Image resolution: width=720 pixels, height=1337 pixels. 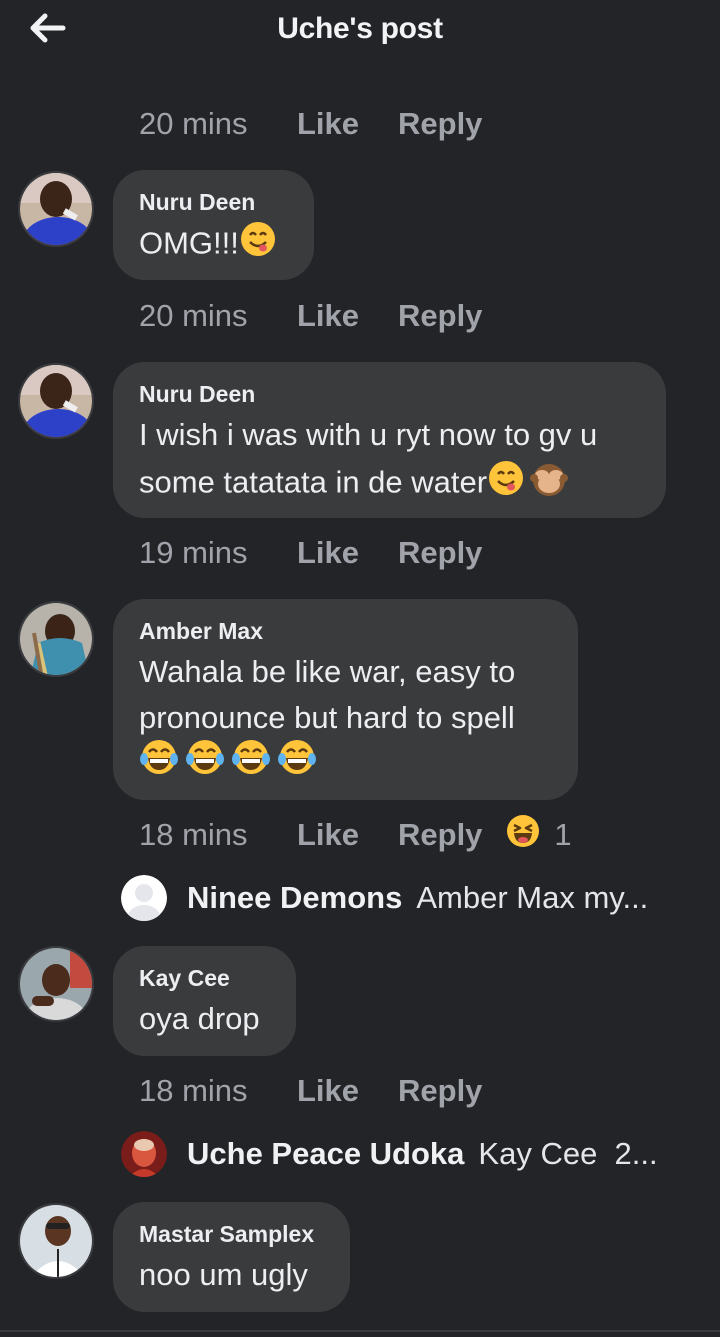 What do you see at coordinates (345, 762) in the screenshot?
I see `emoji-row` at bounding box center [345, 762].